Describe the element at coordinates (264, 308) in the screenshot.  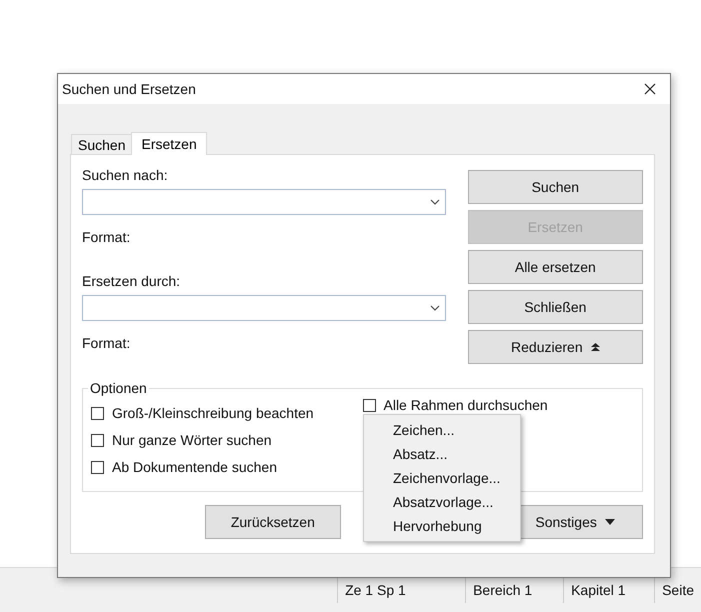
I see `replace-field` at that location.